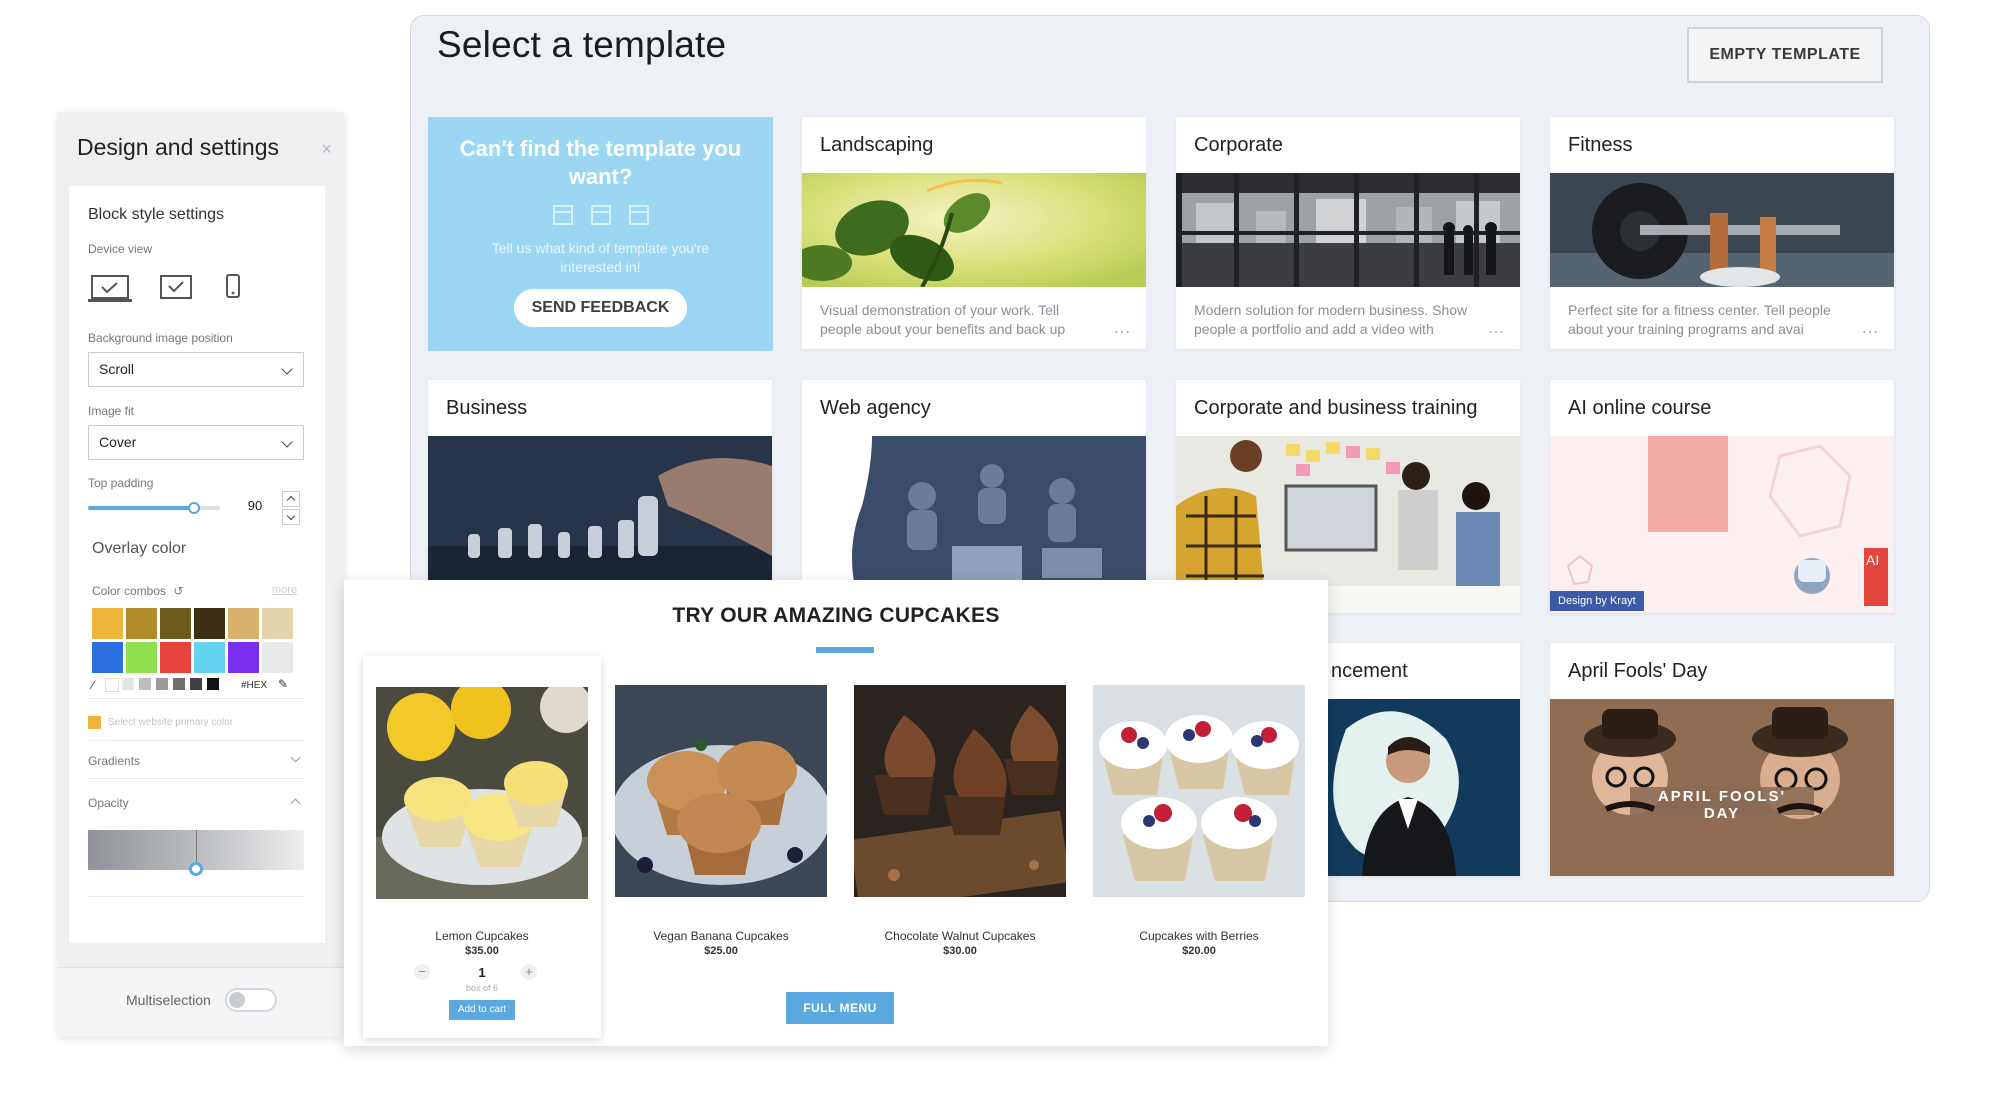  Describe the element at coordinates (233, 286) in the screenshot. I see `mobile-view-icon` at that location.